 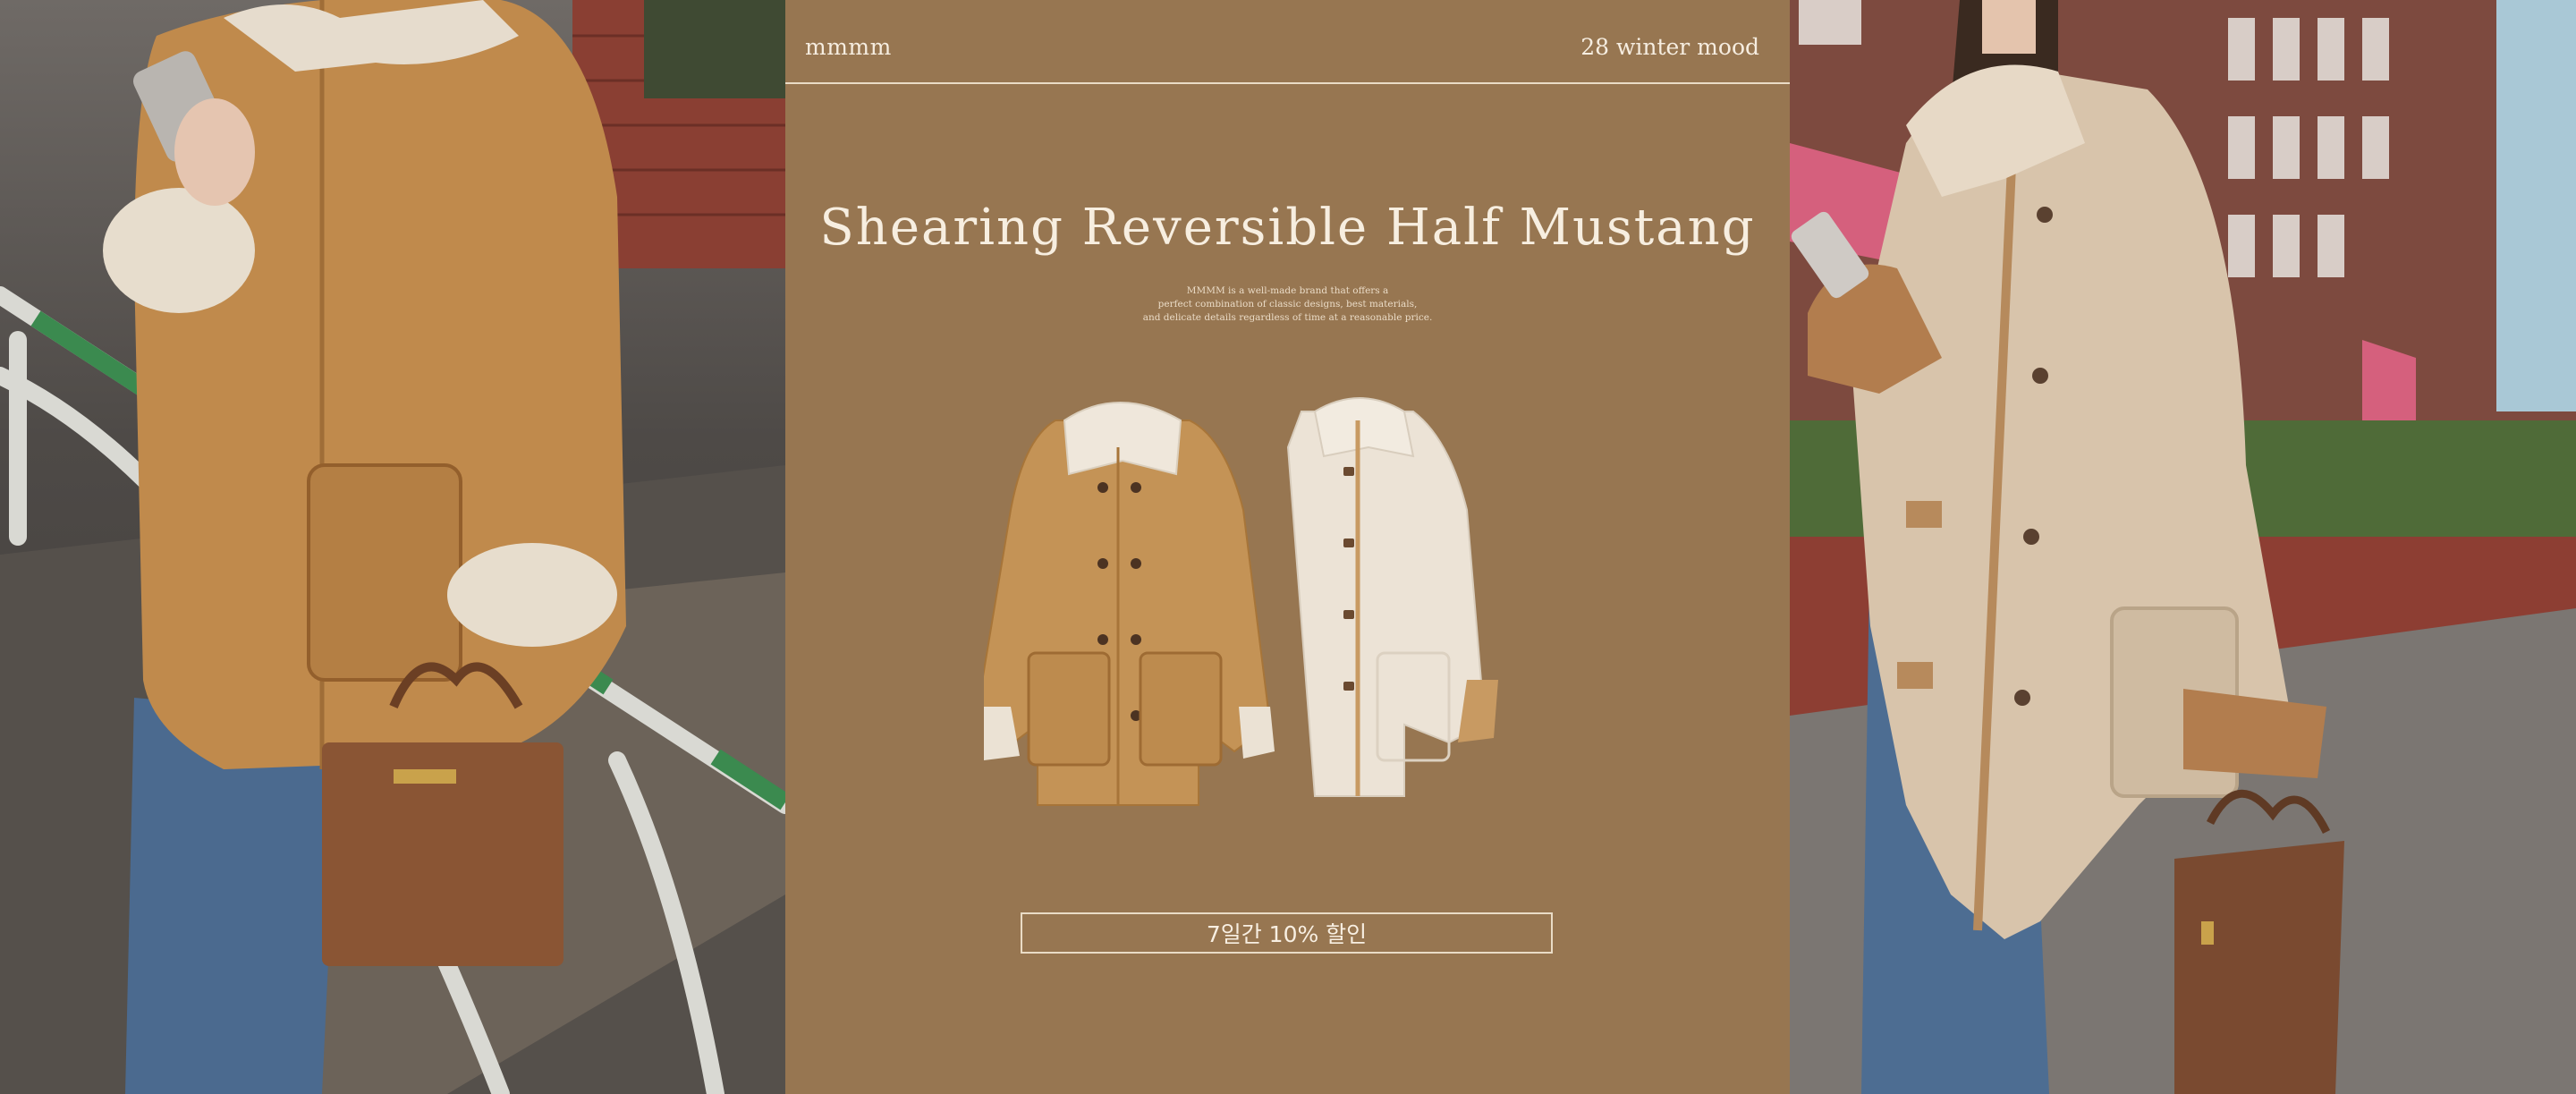 I want to click on season-label: 28 winter mood, so click(x=1669, y=47).